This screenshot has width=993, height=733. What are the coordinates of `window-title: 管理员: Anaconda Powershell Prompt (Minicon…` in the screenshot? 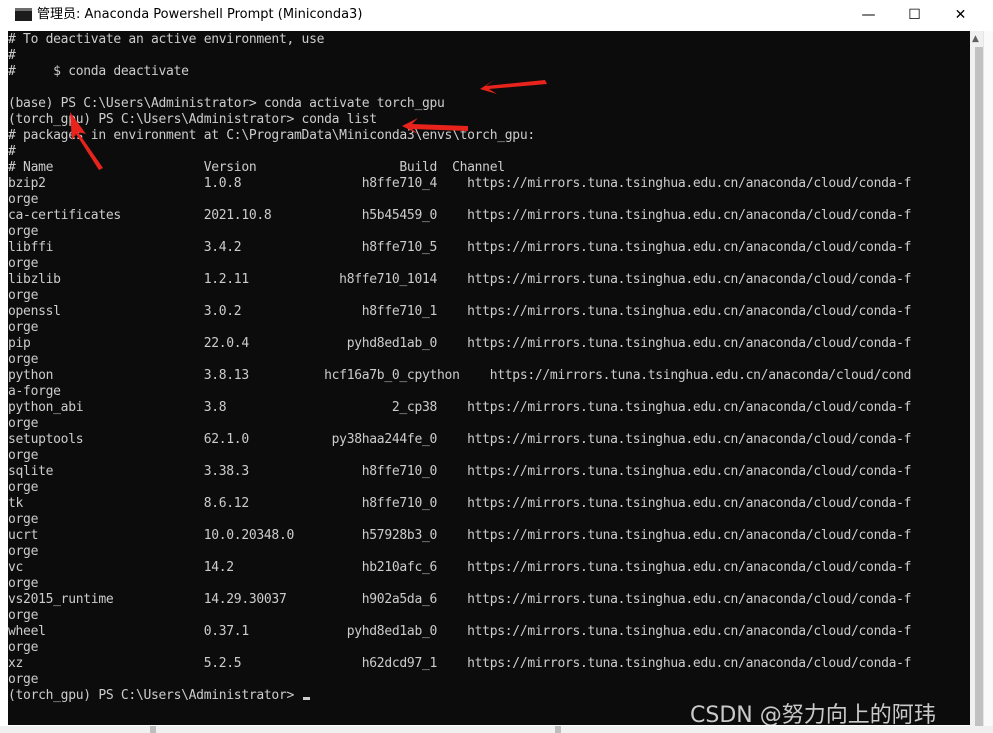 It's located at (200, 14).